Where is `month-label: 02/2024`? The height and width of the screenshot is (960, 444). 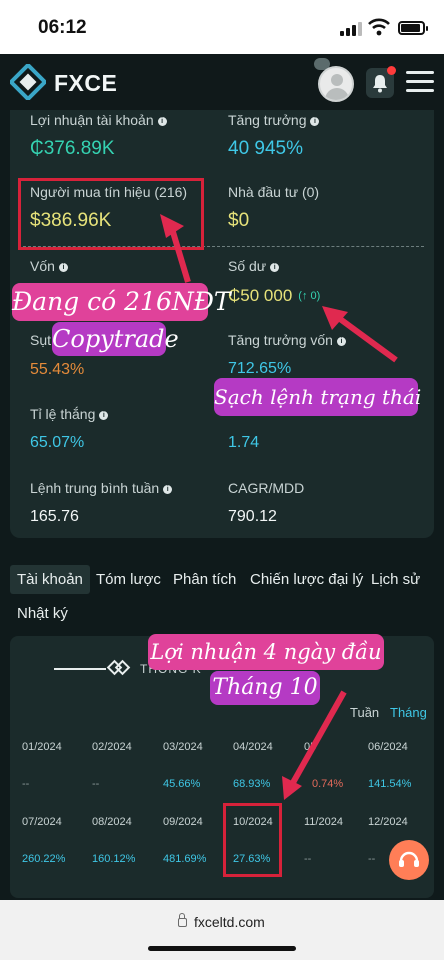
month-label: 02/2024 is located at coordinates (112, 747).